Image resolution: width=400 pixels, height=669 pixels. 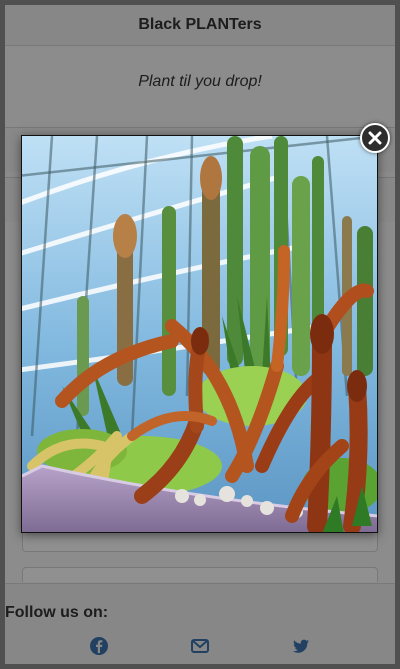 What do you see at coordinates (375, 138) in the screenshot?
I see `close-icon` at bounding box center [375, 138].